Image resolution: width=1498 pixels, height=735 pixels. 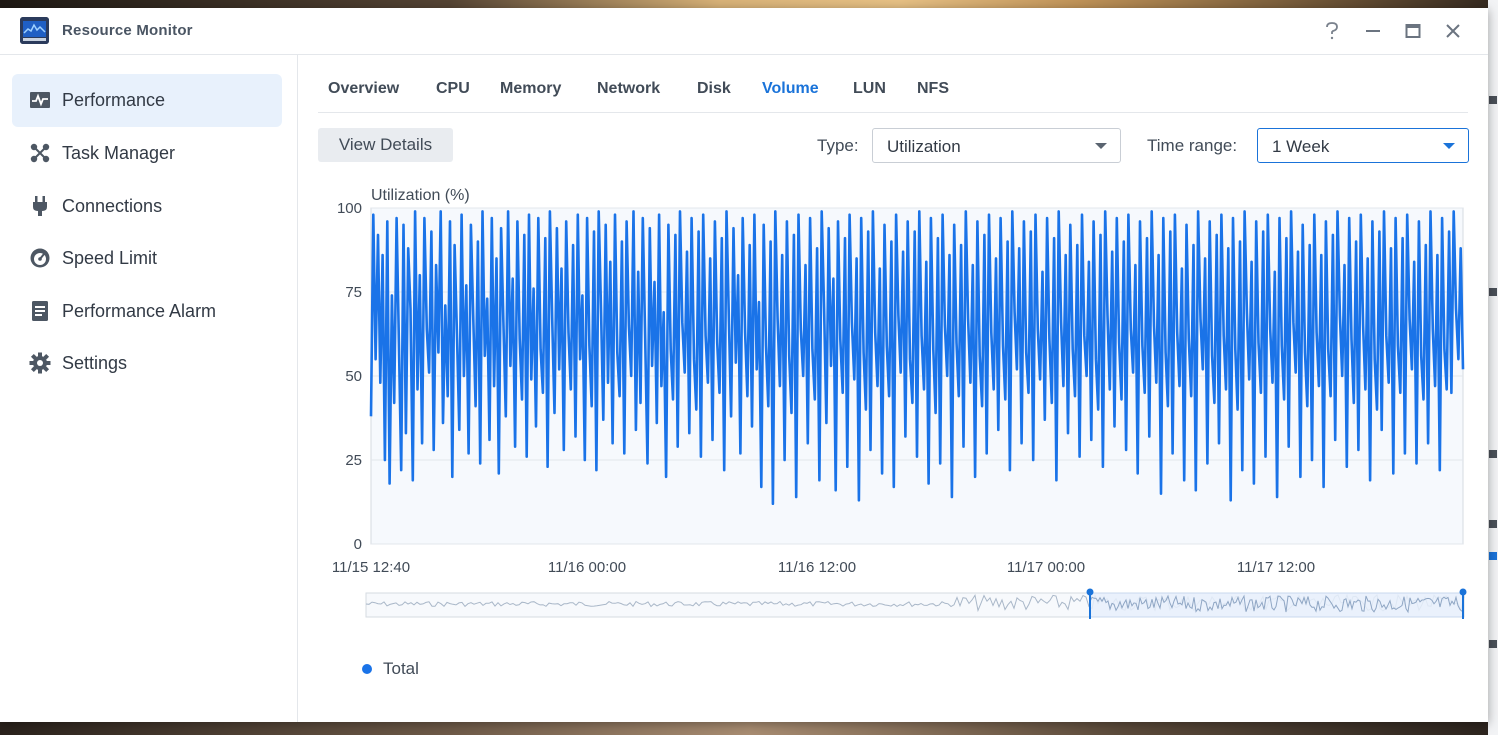 What do you see at coordinates (367, 669) in the screenshot?
I see `legend-marker` at bounding box center [367, 669].